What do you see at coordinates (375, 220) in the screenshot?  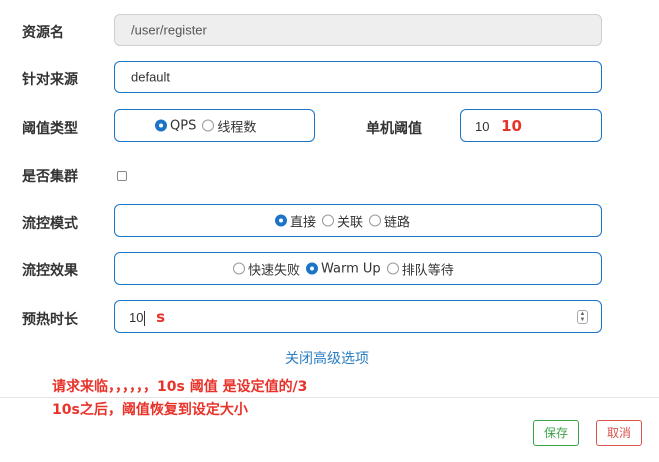 I see `radio-chain-dot` at bounding box center [375, 220].